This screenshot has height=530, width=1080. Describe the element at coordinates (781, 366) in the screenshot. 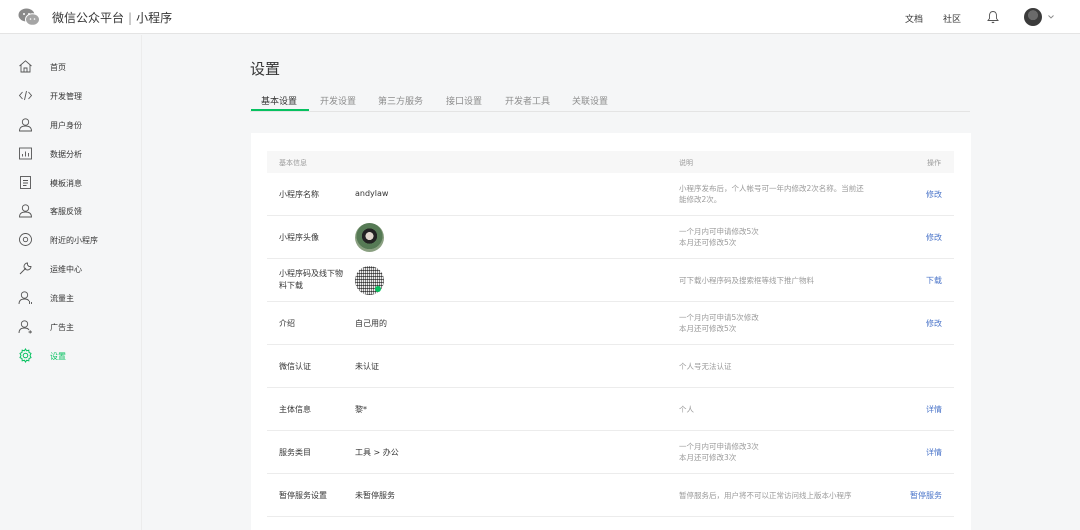

I see `row-description: 个人号无法认证` at that location.